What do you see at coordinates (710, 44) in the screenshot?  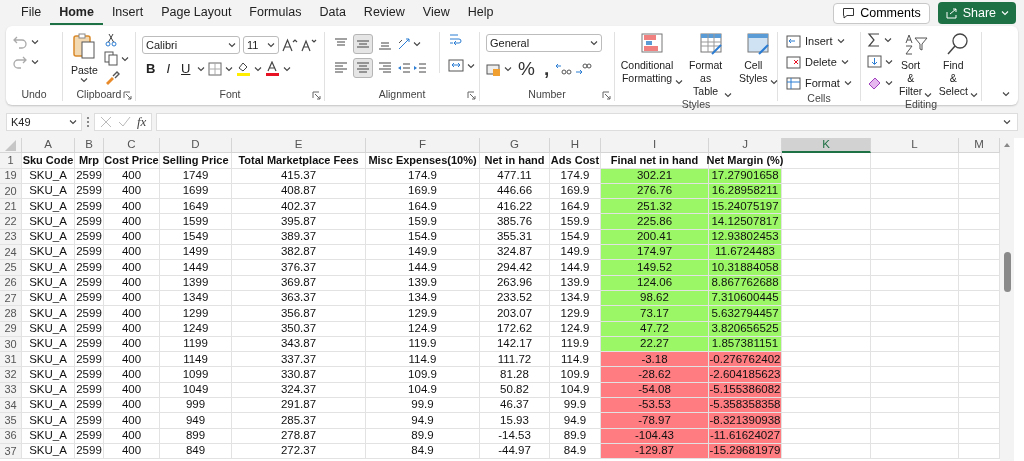 I see `format-as-table-icon` at bounding box center [710, 44].